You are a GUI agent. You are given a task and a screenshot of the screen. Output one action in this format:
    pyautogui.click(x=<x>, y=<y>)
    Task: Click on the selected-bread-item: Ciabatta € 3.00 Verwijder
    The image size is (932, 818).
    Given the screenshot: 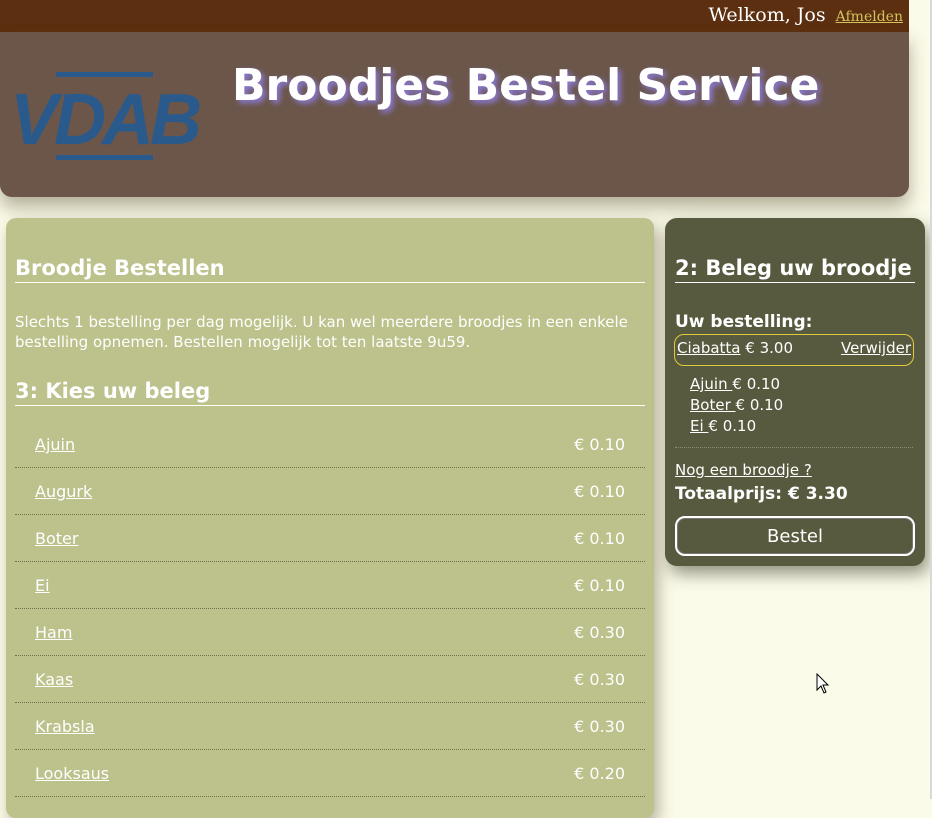 What is the action you would take?
    pyautogui.click(x=794, y=350)
    